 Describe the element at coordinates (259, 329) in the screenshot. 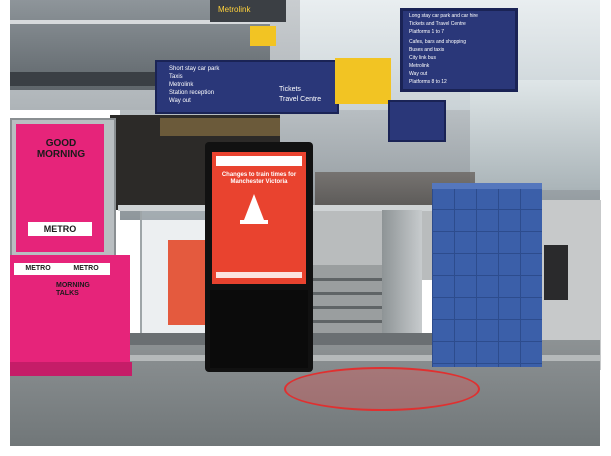

I see `kiosk-lower-panel` at that location.